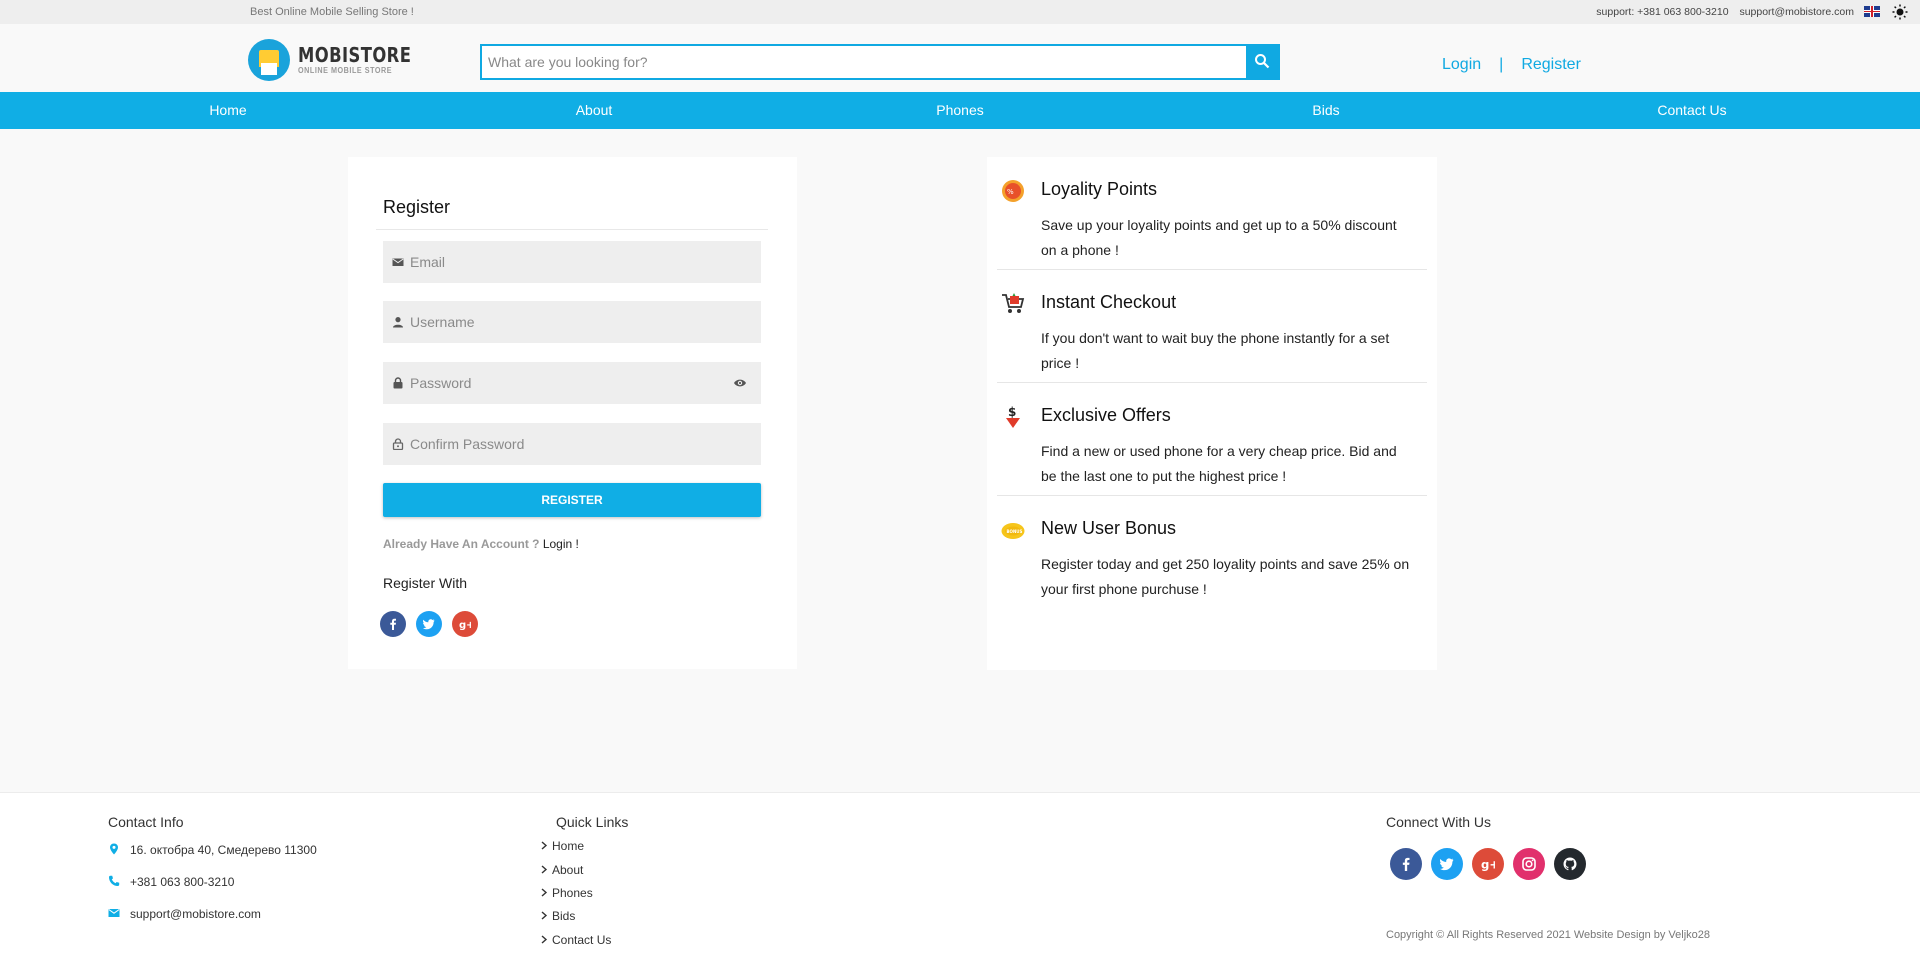  Describe the element at coordinates (568, 846) in the screenshot. I see `quick-link-label: Home` at that location.